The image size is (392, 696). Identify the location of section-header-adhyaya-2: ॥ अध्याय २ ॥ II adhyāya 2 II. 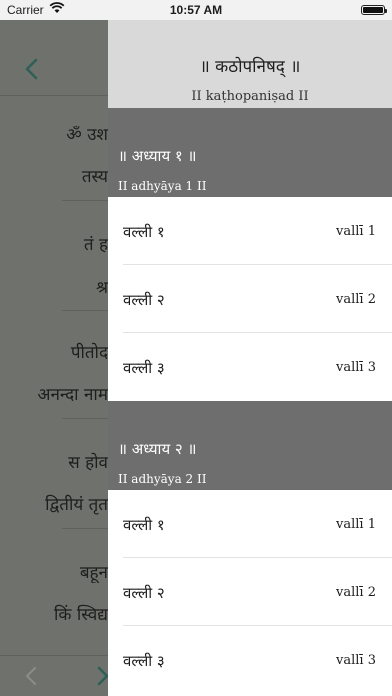
(250, 445).